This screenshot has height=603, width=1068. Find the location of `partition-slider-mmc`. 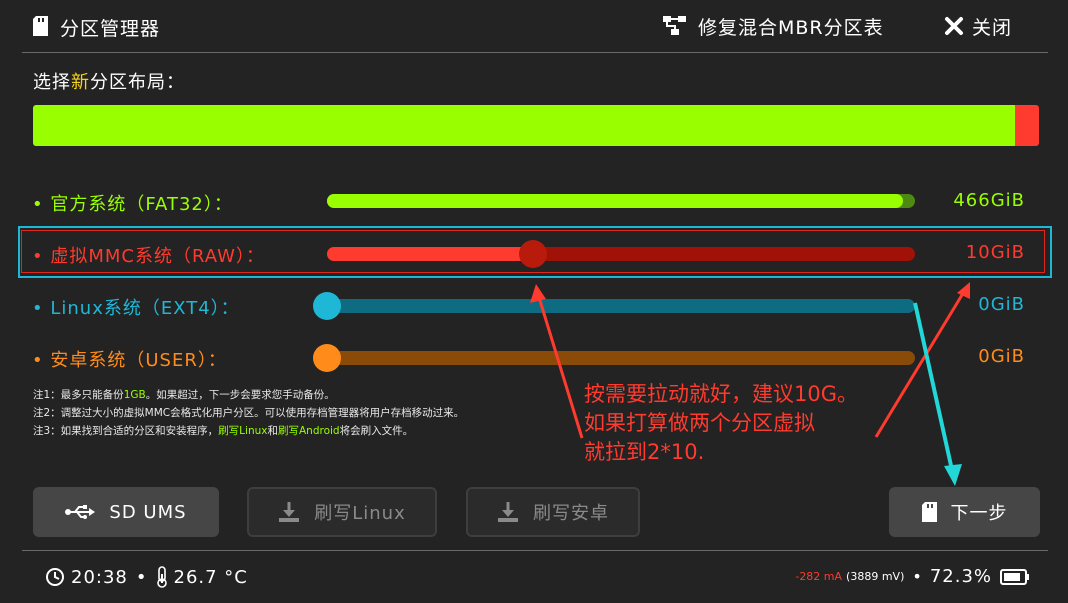

partition-slider-mmc is located at coordinates (621, 254).